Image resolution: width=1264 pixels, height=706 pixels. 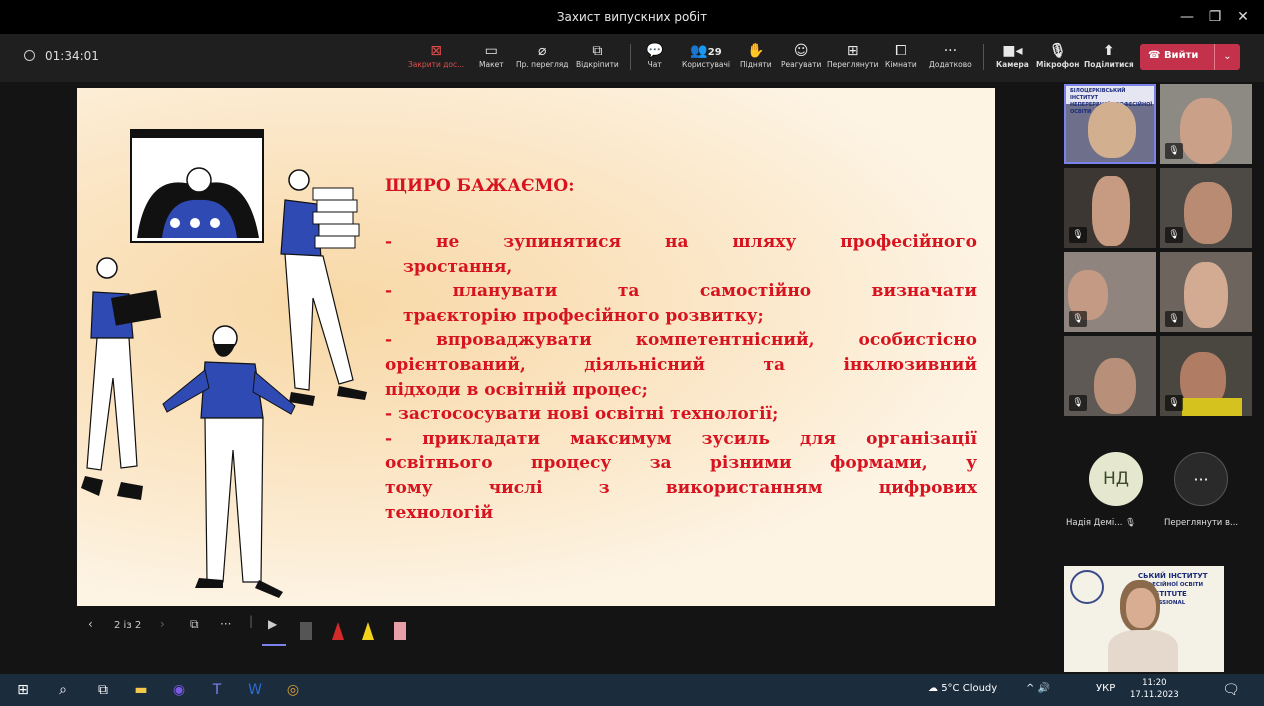 I want to click on avatar: НД, so click(x=1116, y=479).